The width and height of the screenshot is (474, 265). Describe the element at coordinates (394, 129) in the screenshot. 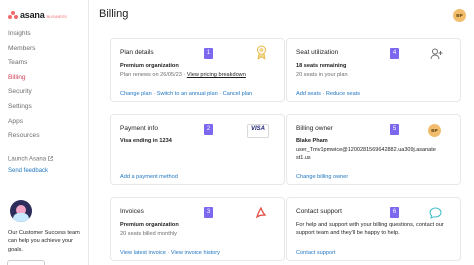

I see `card-number-badge: 5` at that location.